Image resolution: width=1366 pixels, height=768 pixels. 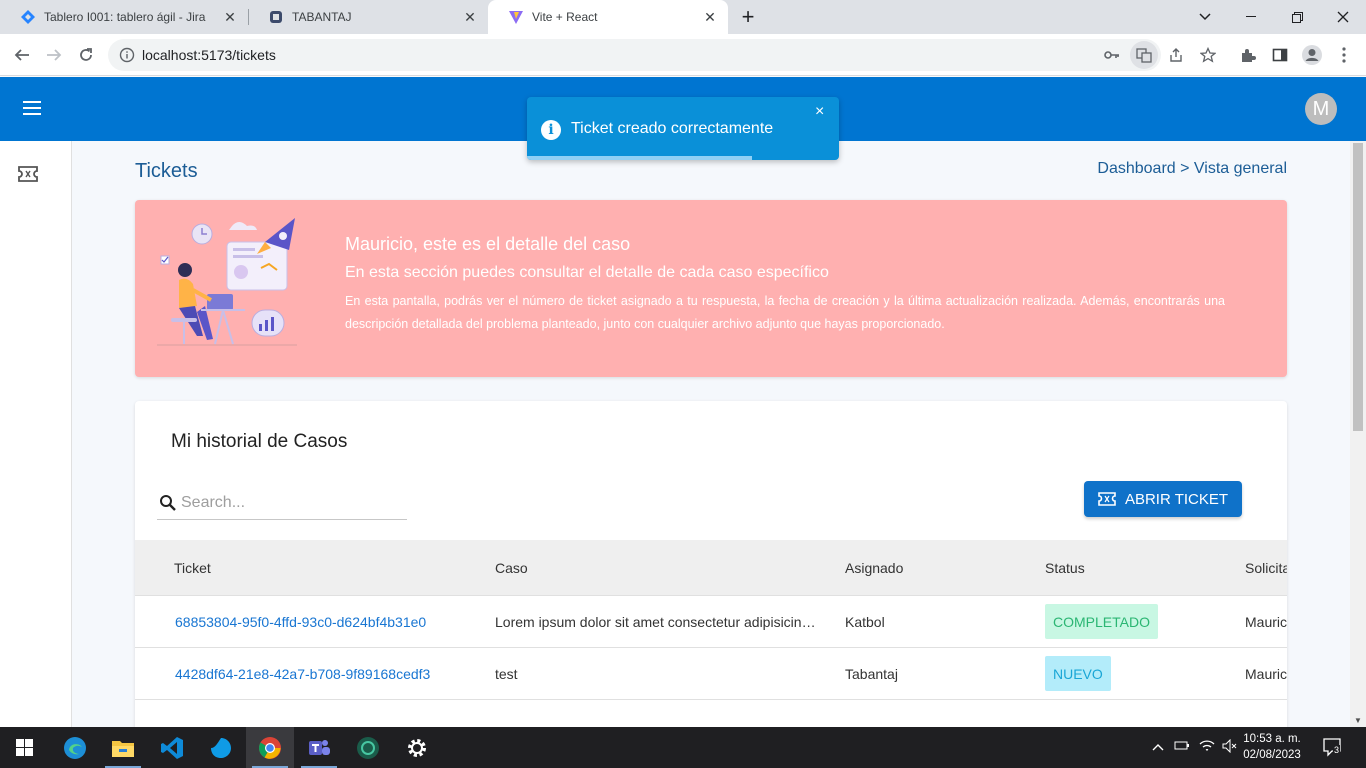 I want to click on page-title: Tickets, so click(x=166, y=171).